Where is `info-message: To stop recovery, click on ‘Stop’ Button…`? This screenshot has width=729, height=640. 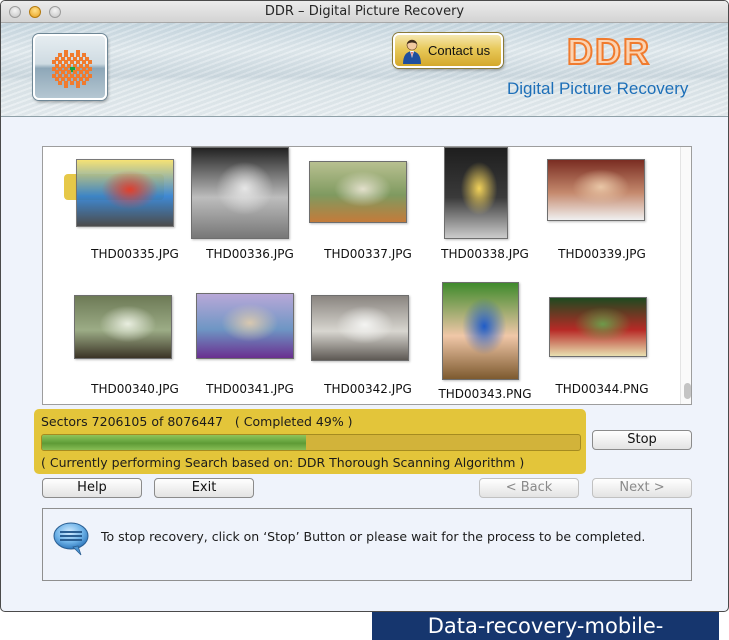 info-message: To stop recovery, click on ‘Stop’ Button… is located at coordinates (373, 536).